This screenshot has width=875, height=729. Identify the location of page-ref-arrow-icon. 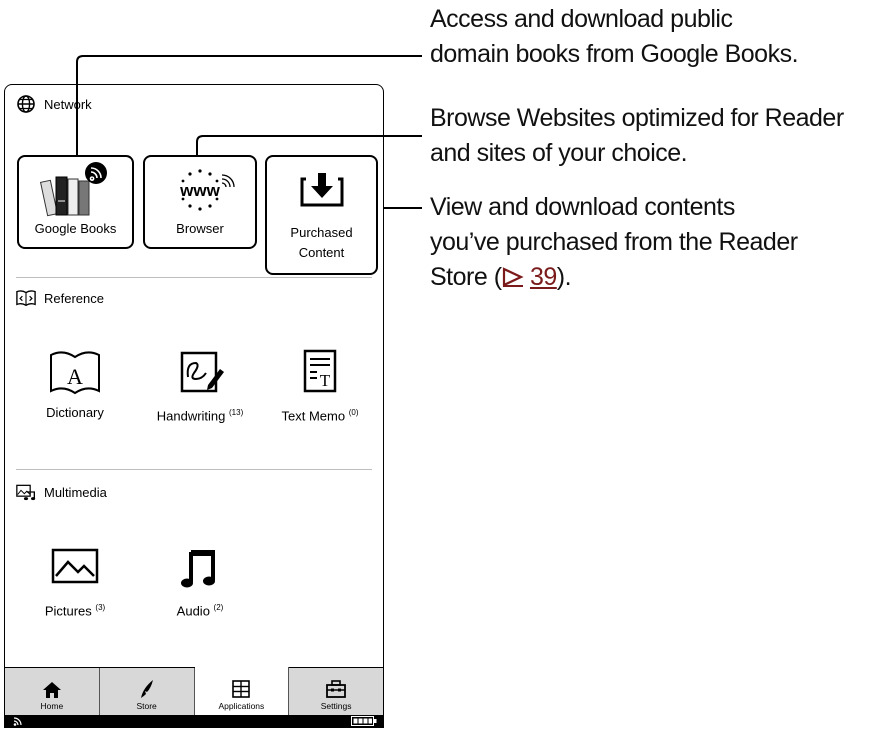
(513, 277).